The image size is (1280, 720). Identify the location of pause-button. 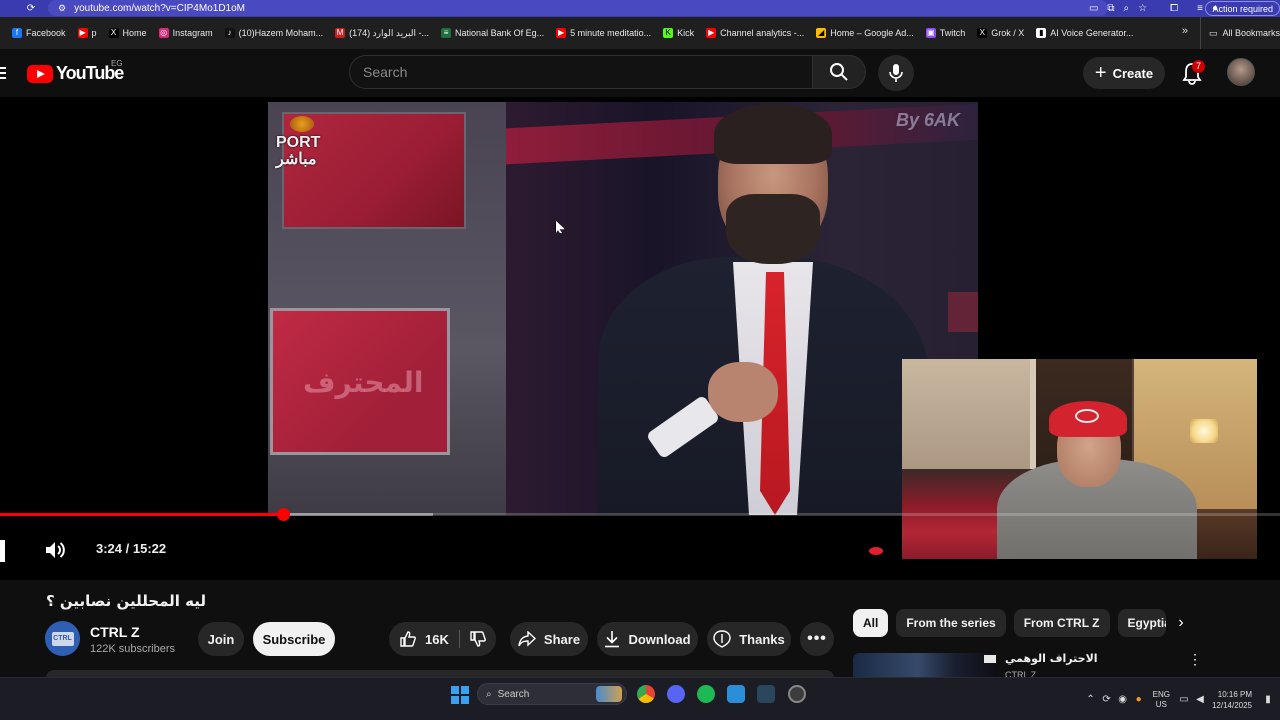
(5, 551).